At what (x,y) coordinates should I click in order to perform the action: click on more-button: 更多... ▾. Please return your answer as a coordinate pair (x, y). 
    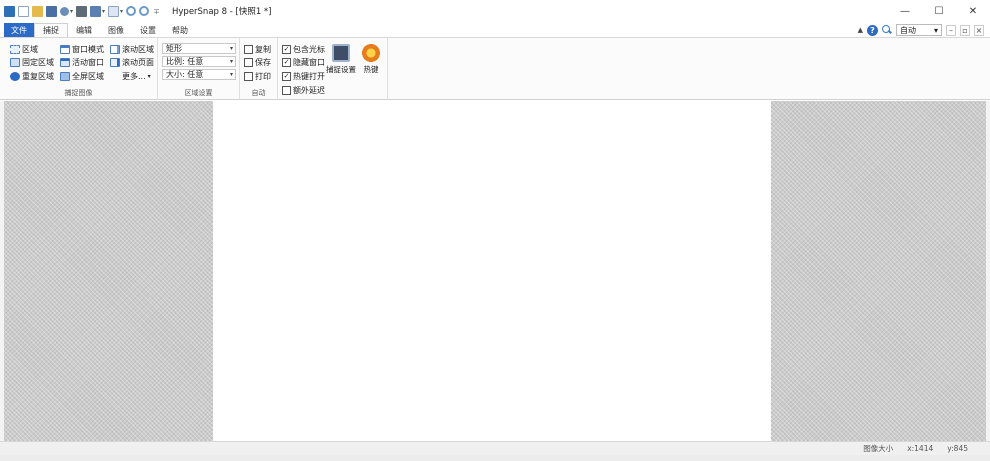
    Looking at the image, I should click on (136, 76).